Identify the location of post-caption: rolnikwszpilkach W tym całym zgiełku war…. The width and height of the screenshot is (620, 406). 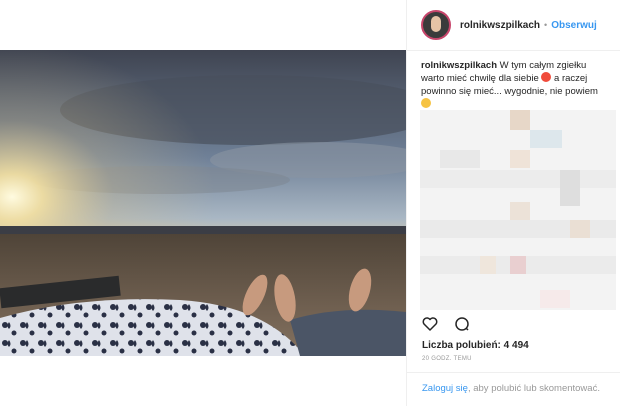
(513, 81).